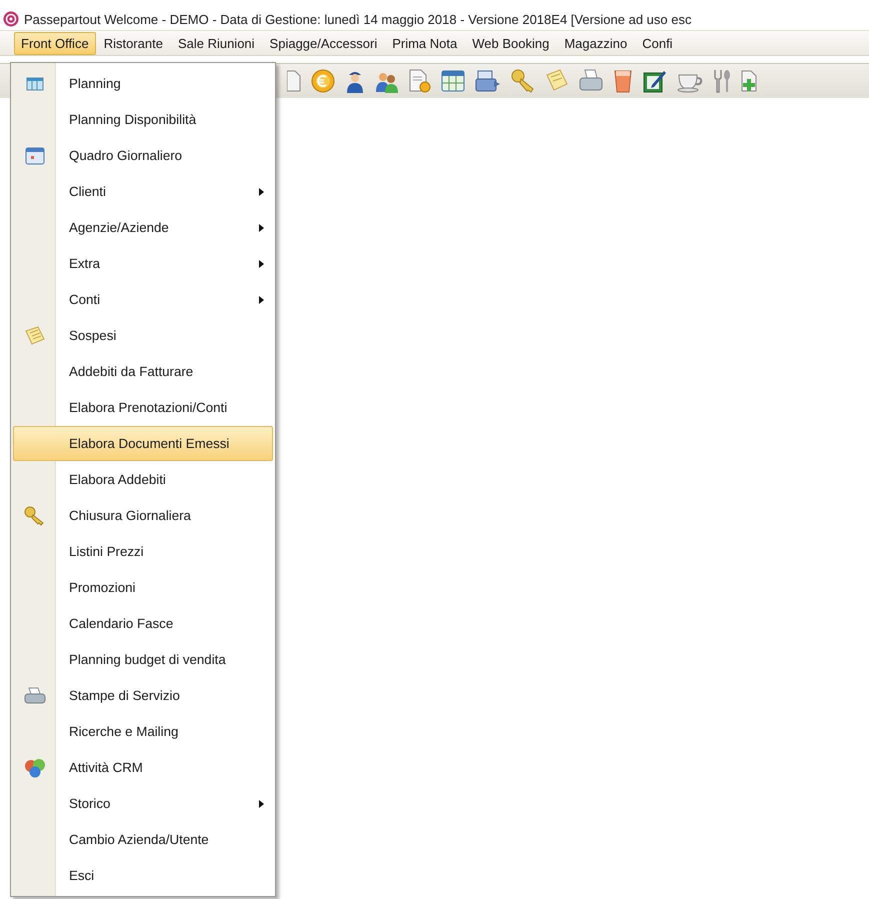 The width and height of the screenshot is (869, 899). Describe the element at coordinates (387, 83) in the screenshot. I see `people-icon` at that location.